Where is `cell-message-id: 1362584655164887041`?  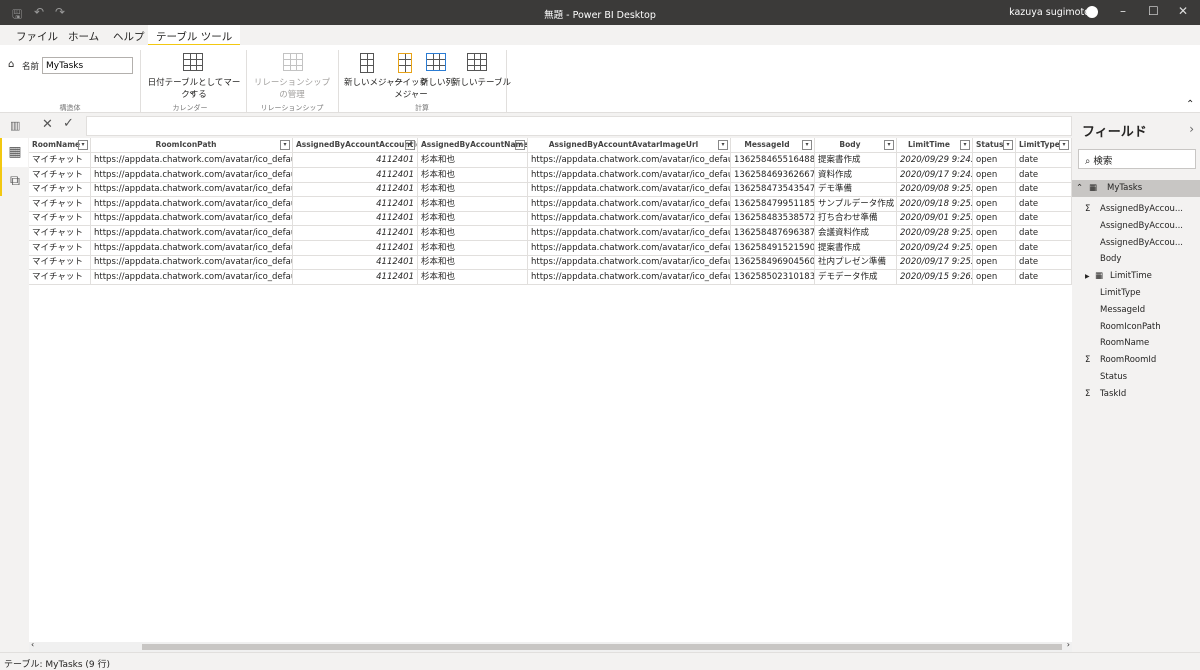 cell-message-id: 1362584655164887041 is located at coordinates (773, 160).